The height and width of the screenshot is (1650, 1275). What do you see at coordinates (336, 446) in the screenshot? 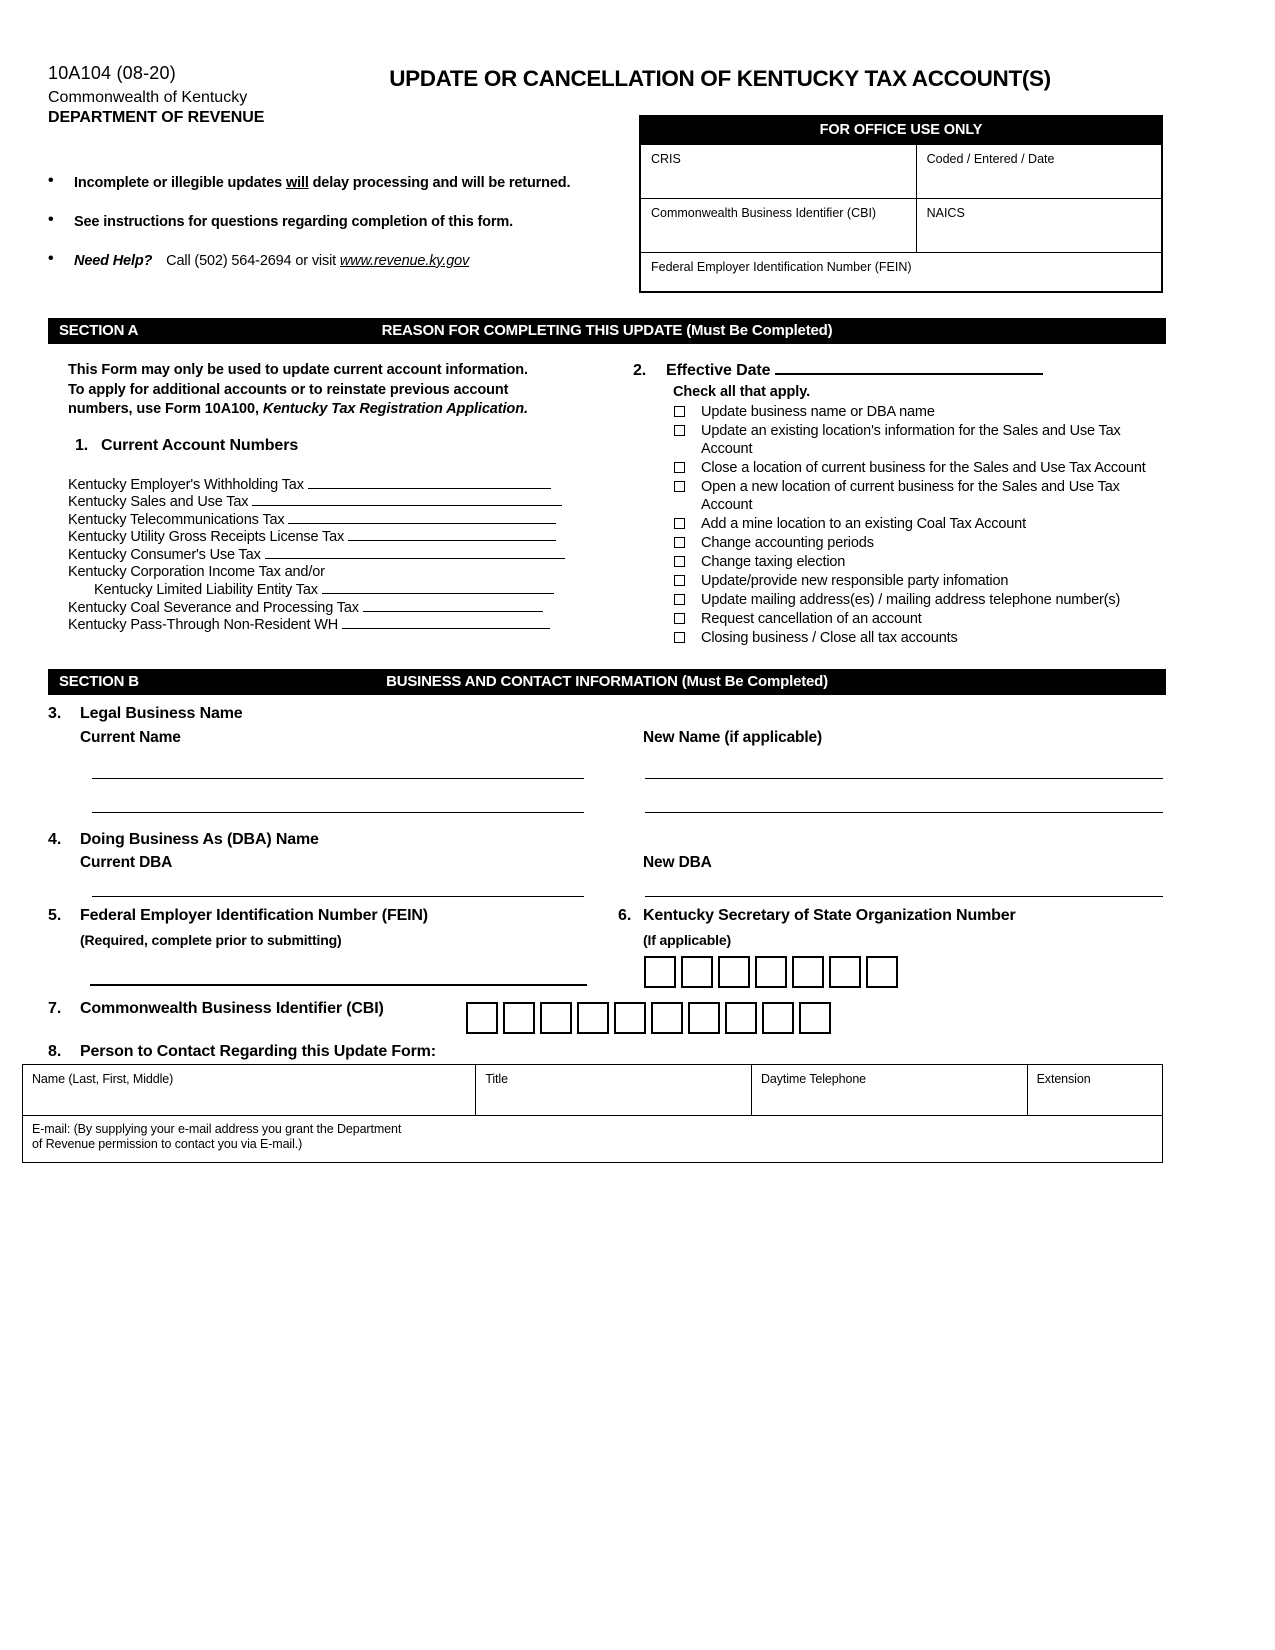
I see `item-1-heading: 1. Current Account Numbers` at bounding box center [336, 446].